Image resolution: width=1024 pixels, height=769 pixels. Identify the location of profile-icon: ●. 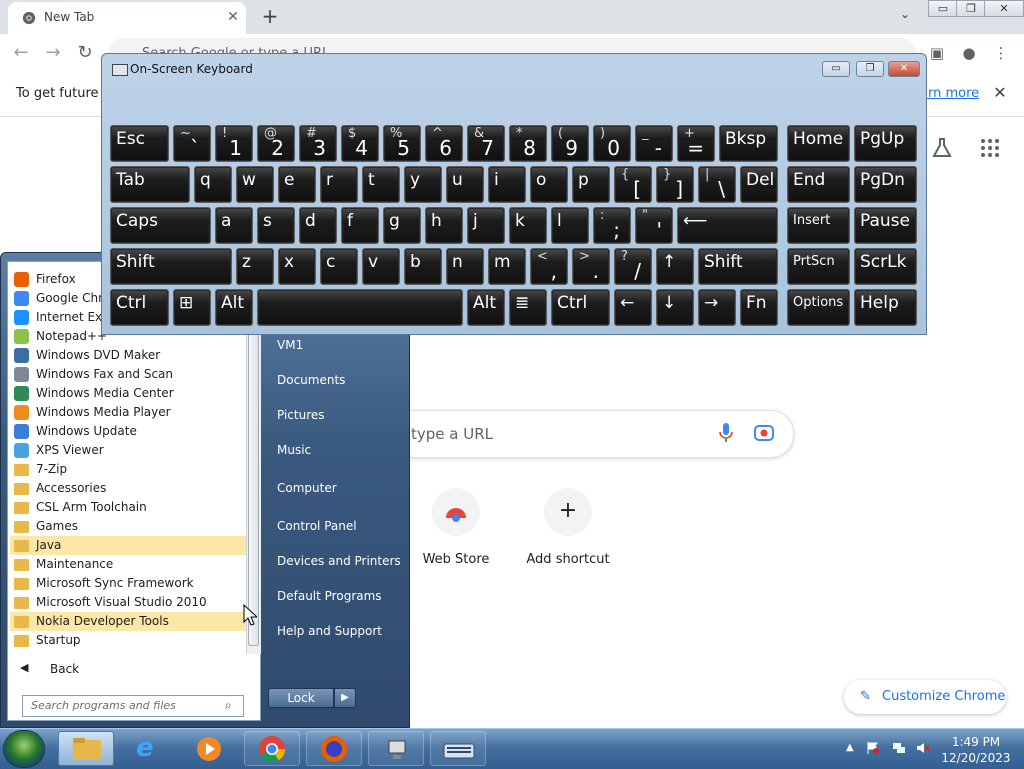
(969, 53).